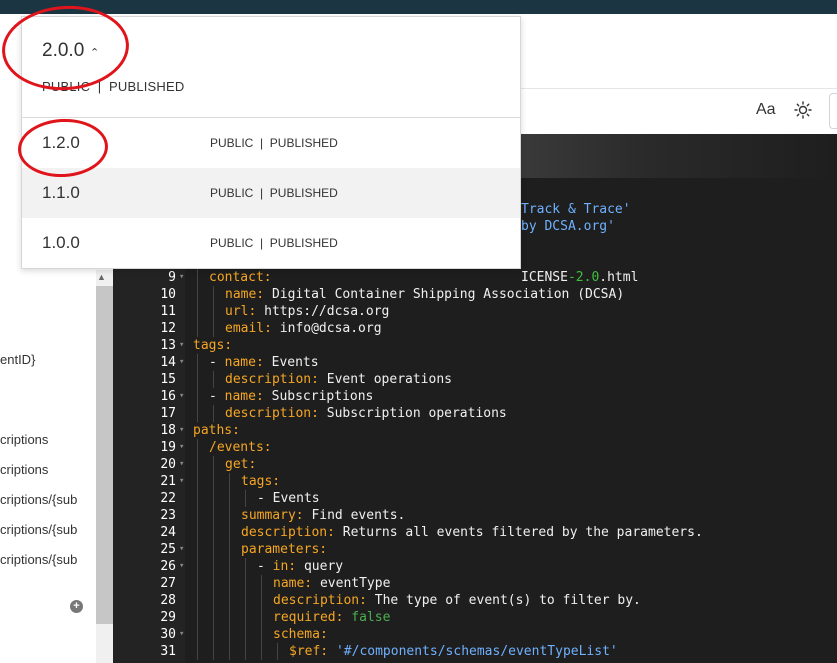 This screenshot has height=663, width=837. What do you see at coordinates (168, 447) in the screenshot?
I see `line-number: 19` at bounding box center [168, 447].